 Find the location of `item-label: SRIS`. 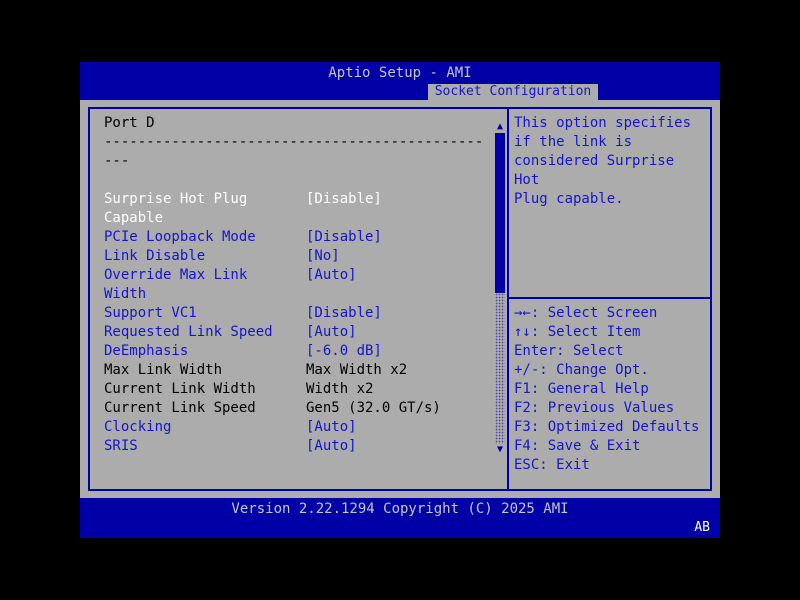

item-label: SRIS is located at coordinates (121, 446).